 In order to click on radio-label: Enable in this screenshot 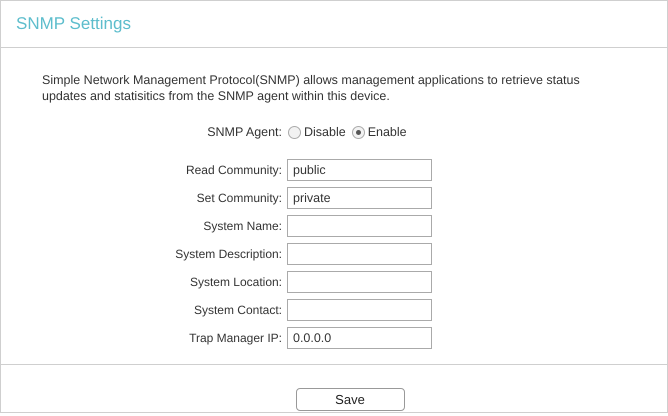, I will do `click(387, 132)`.